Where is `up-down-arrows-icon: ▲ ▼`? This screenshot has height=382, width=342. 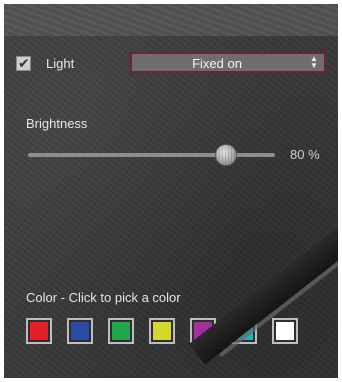 up-down-arrows-icon: ▲ ▼ is located at coordinates (314, 62).